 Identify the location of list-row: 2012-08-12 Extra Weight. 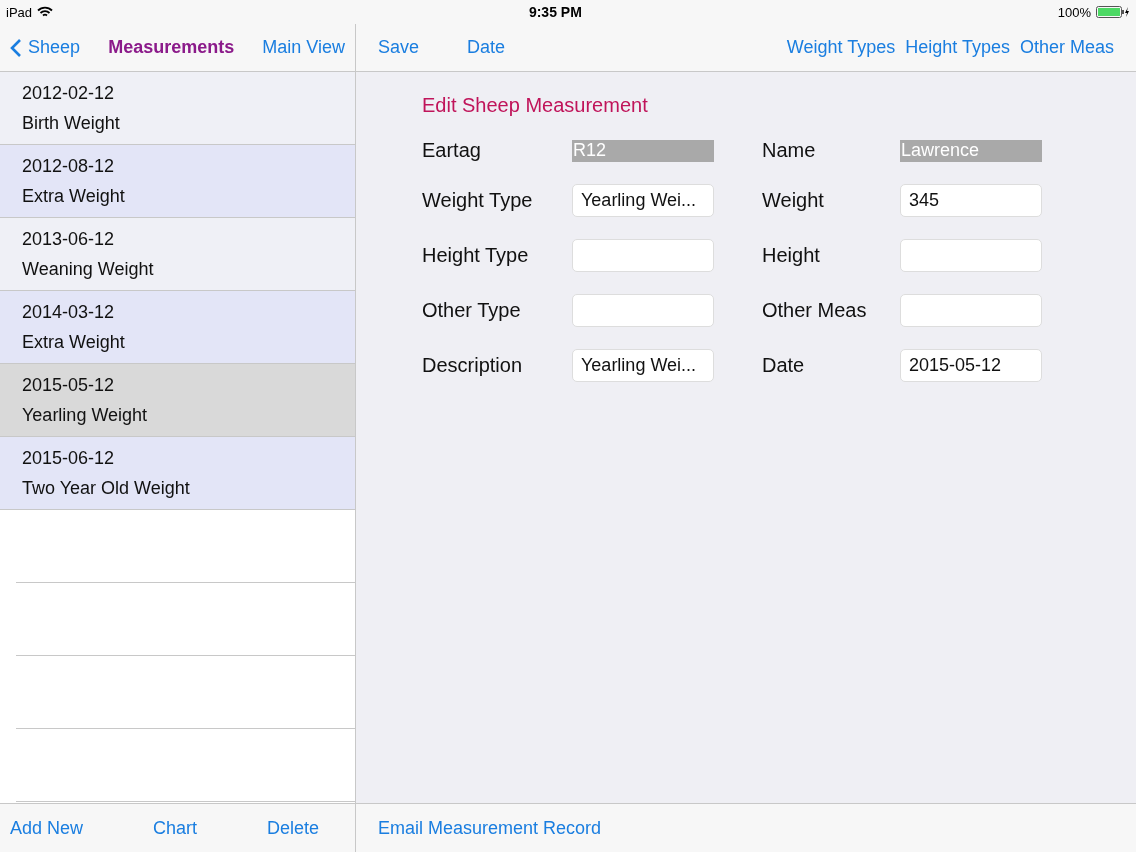
(177, 181).